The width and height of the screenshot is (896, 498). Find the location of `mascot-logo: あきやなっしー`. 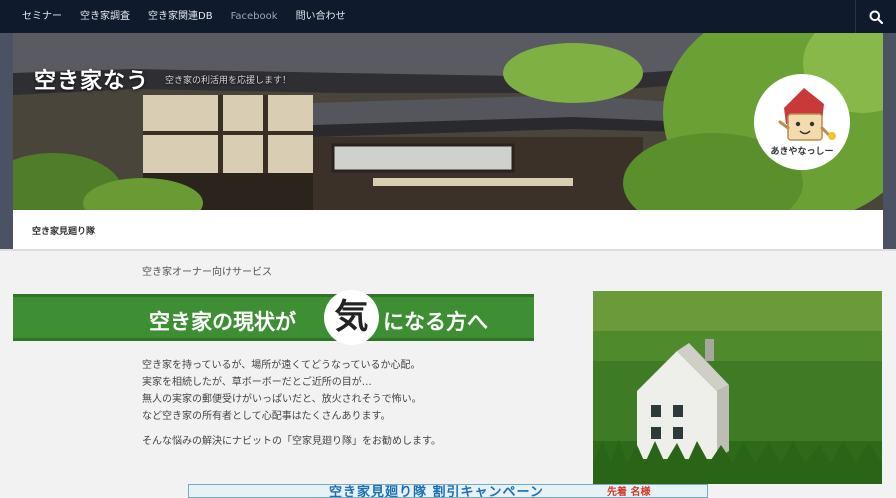

mascot-logo: あきやなっしー is located at coordinates (802, 122).